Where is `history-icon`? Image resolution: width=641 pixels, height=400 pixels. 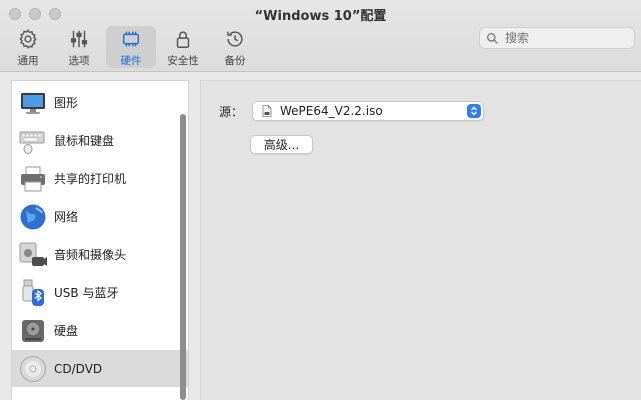
history-icon is located at coordinates (234, 39).